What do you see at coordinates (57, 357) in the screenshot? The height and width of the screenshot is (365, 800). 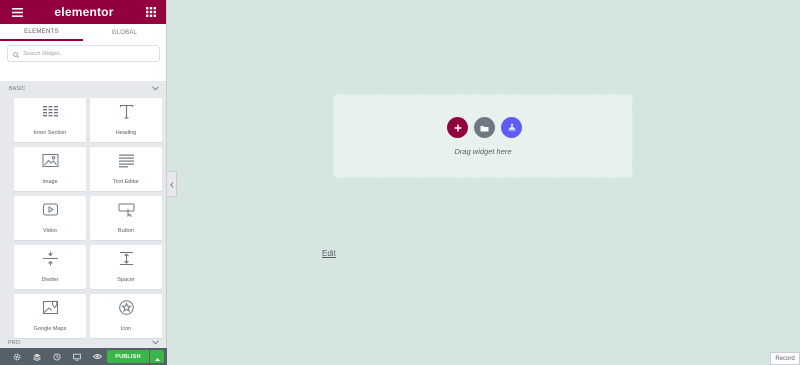 I see `history-icon` at bounding box center [57, 357].